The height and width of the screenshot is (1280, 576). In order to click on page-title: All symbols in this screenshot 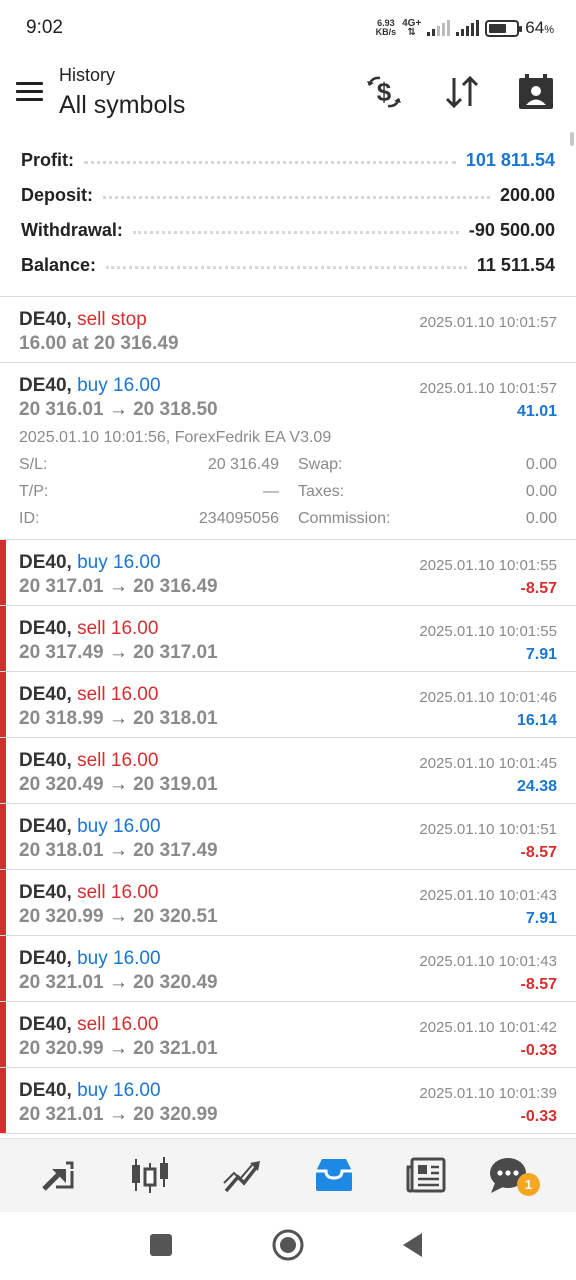, I will do `click(122, 105)`.